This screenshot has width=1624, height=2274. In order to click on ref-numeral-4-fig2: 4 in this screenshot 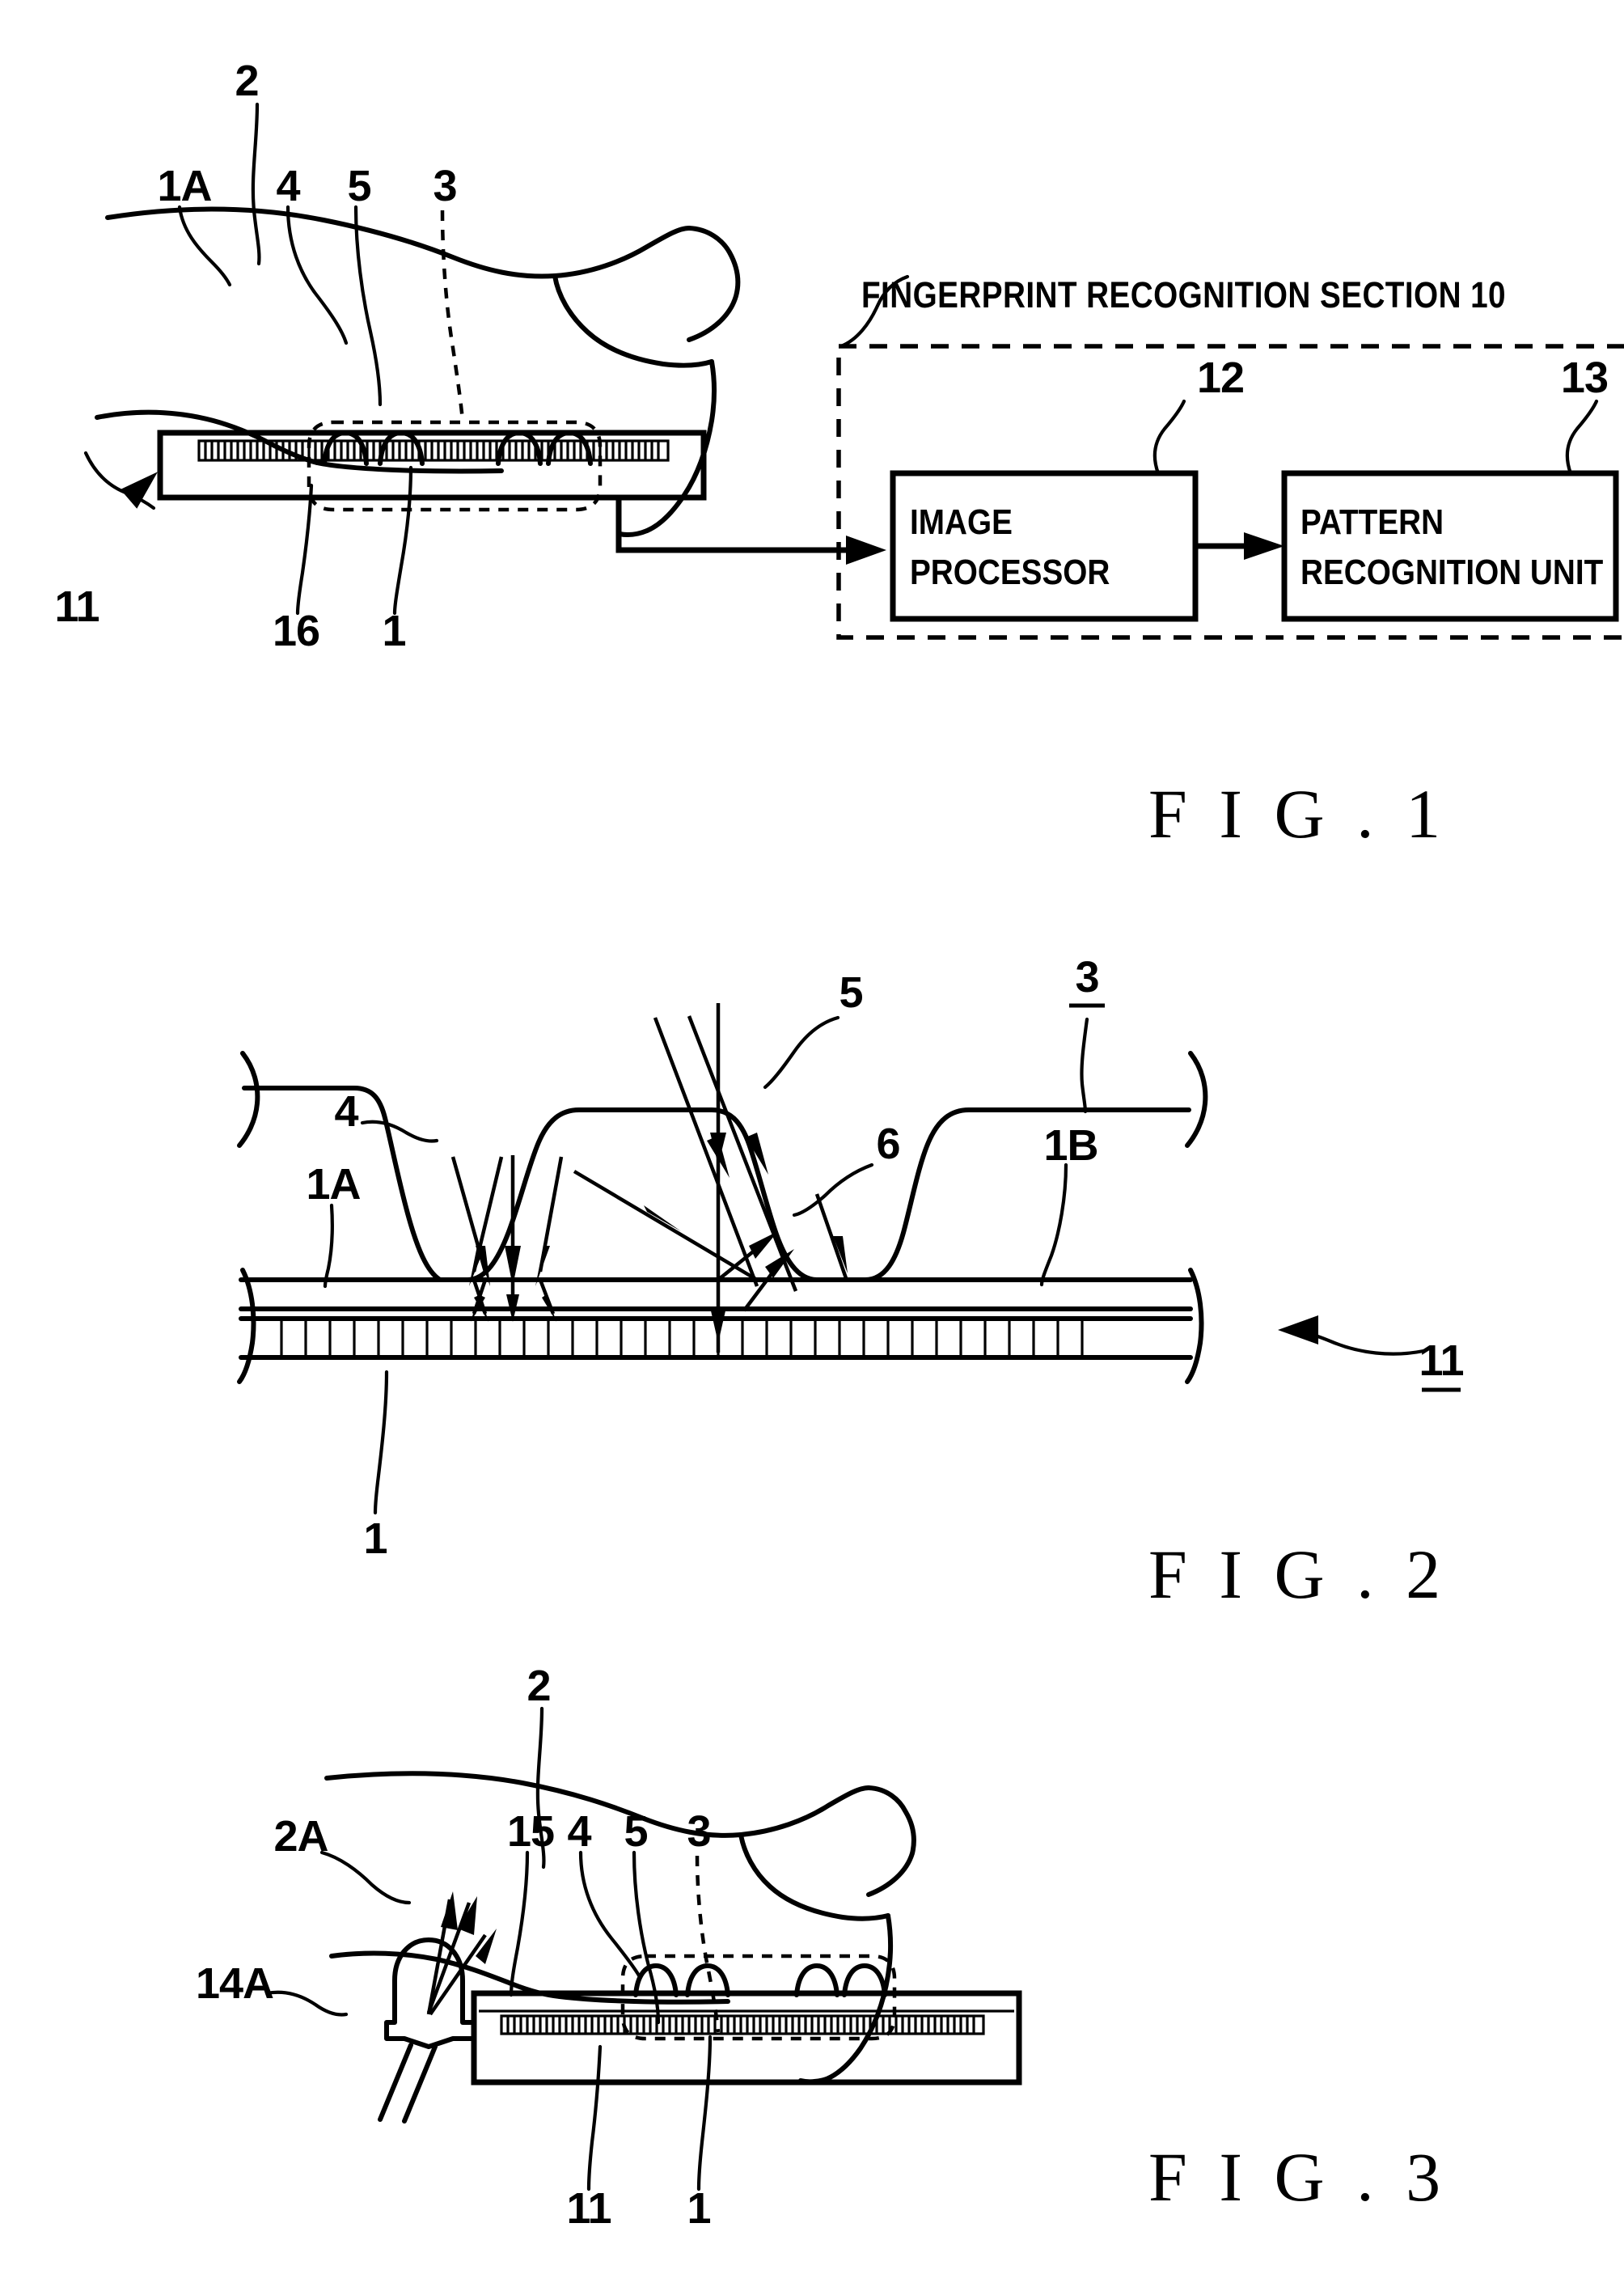, I will do `click(346, 1111)`.